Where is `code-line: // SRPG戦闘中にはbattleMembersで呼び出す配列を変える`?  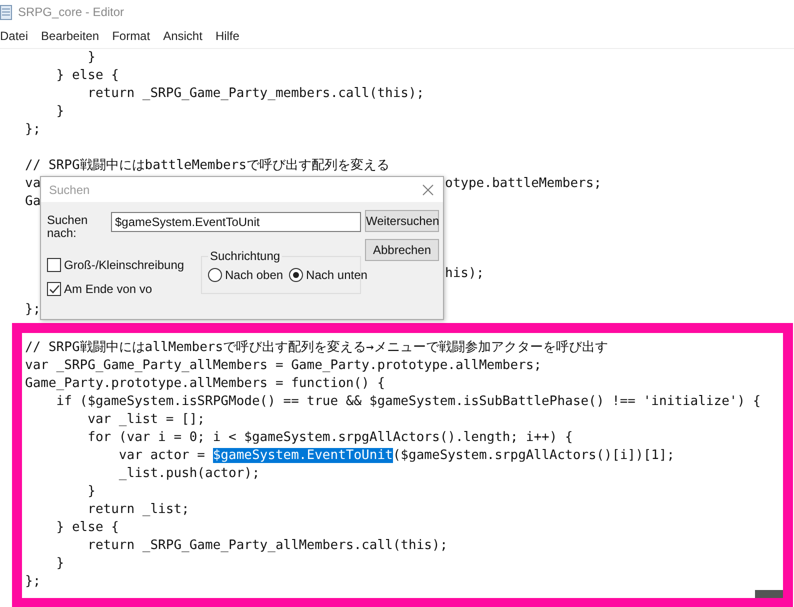
code-line: // SRPG戦闘中にはbattleMembersで呼び出す配列を変える is located at coordinates (208, 166).